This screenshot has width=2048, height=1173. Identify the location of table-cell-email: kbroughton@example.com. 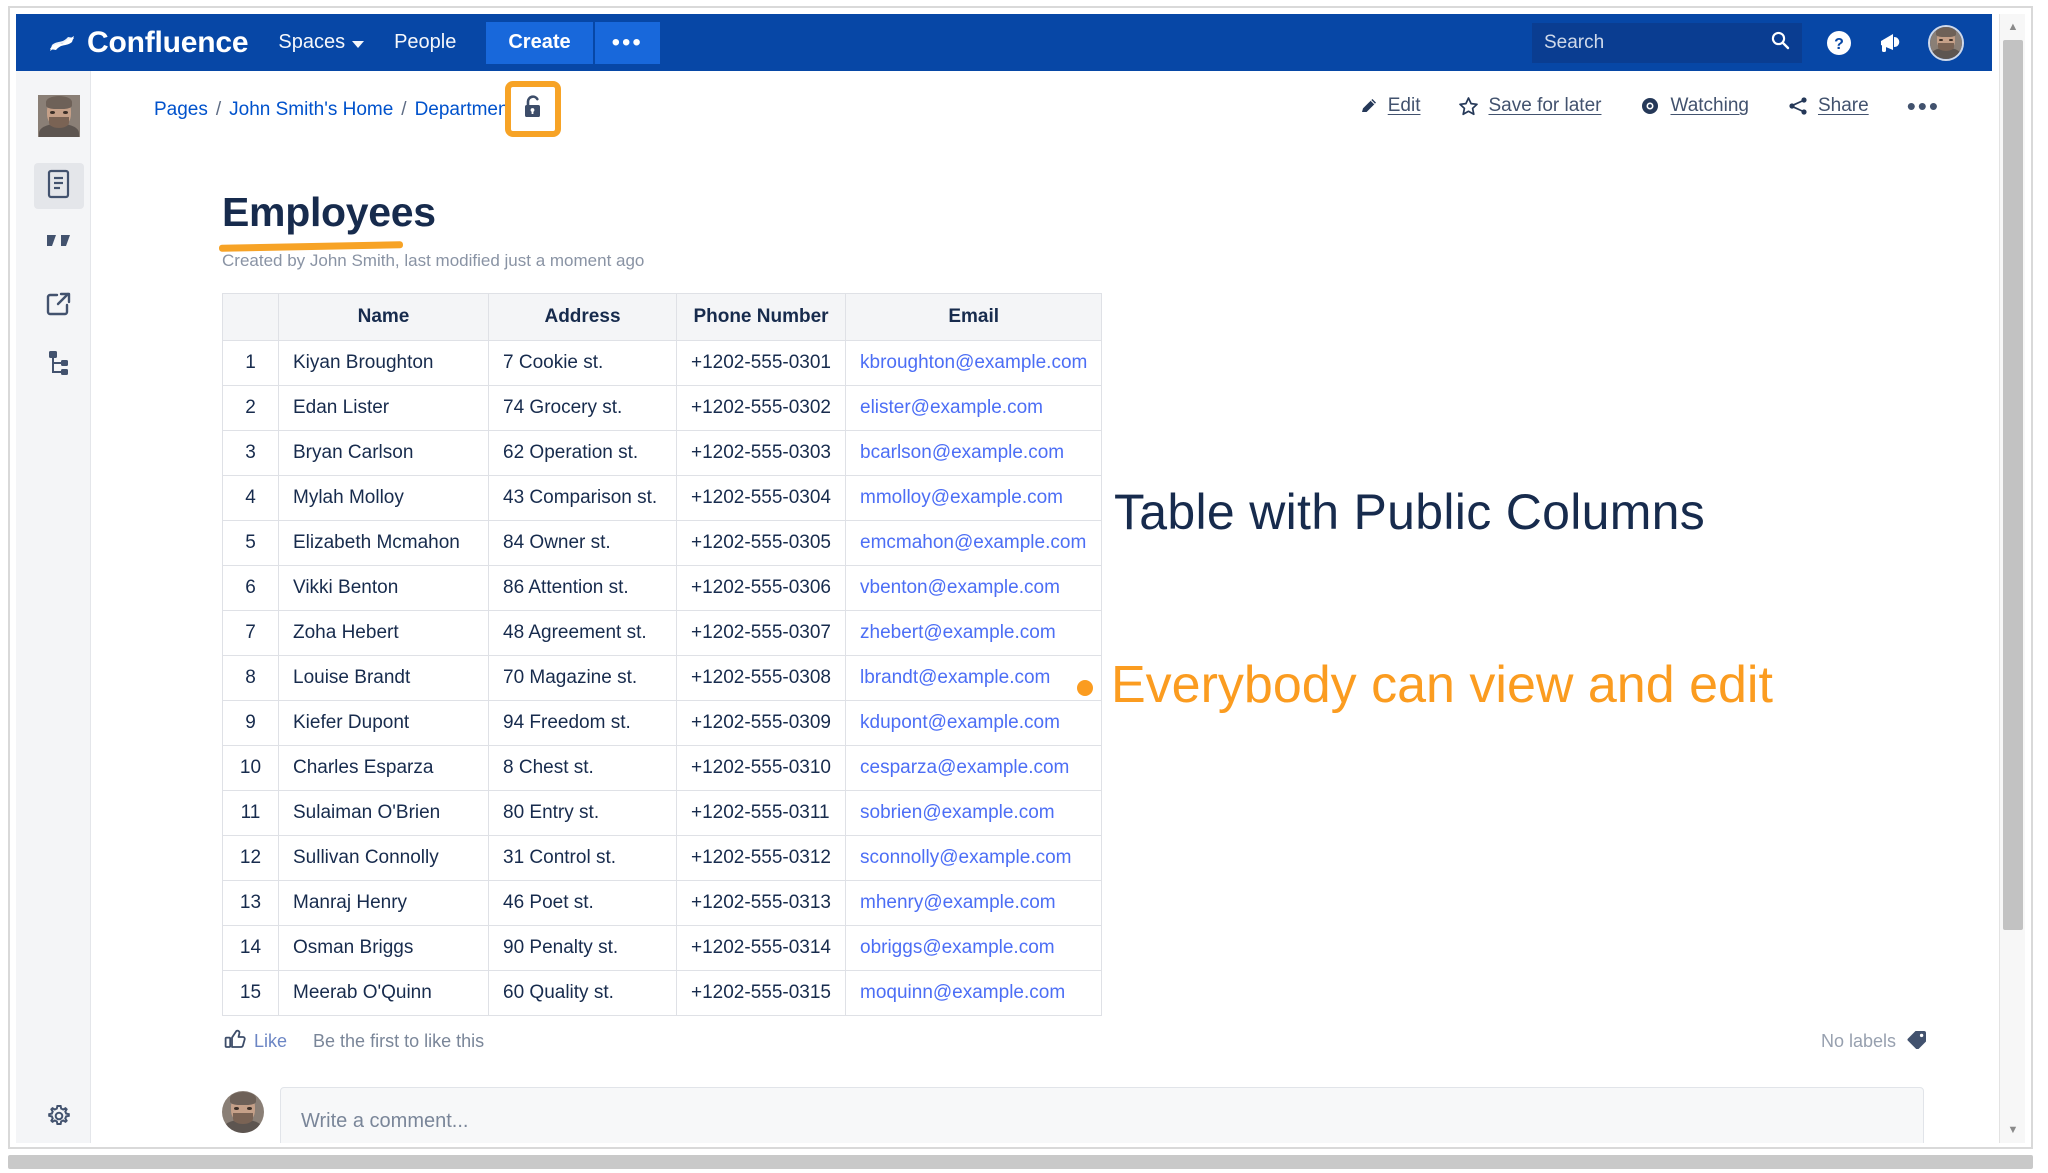
(973, 363).